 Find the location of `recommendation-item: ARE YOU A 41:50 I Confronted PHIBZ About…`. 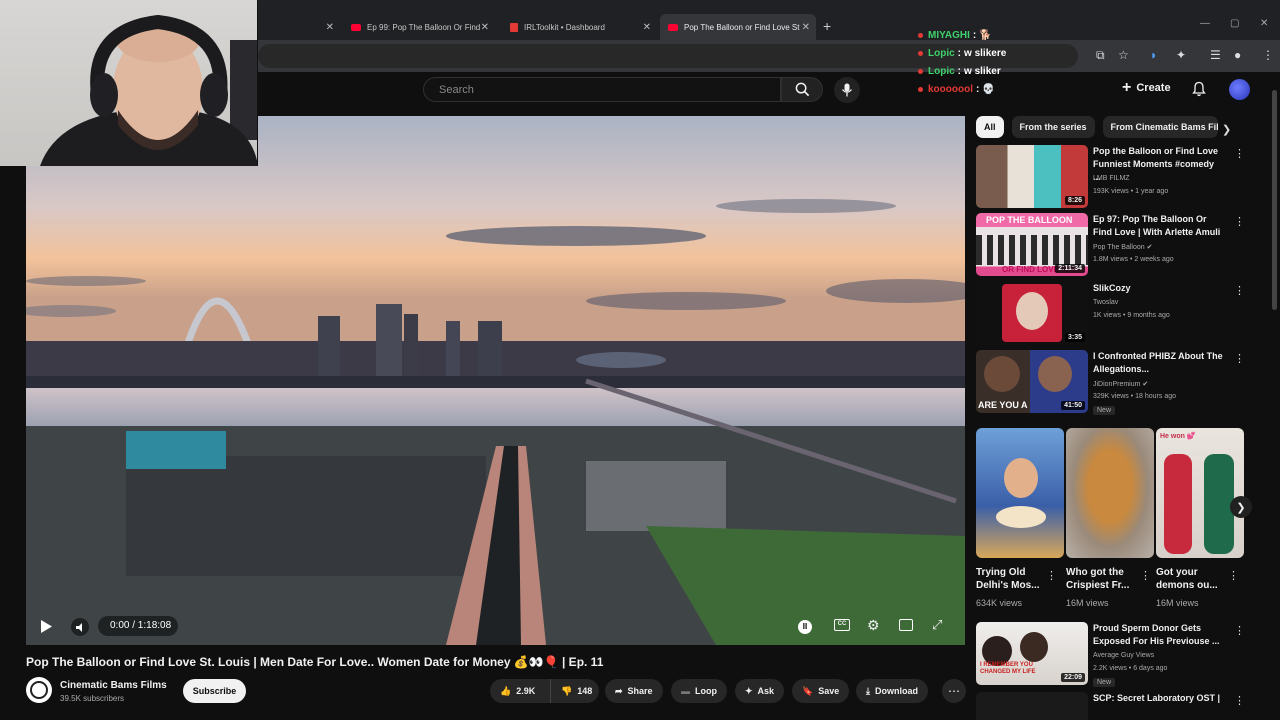

recommendation-item: ARE YOU A 41:50 I Confronted PHIBZ About… is located at coordinates (1116, 382).